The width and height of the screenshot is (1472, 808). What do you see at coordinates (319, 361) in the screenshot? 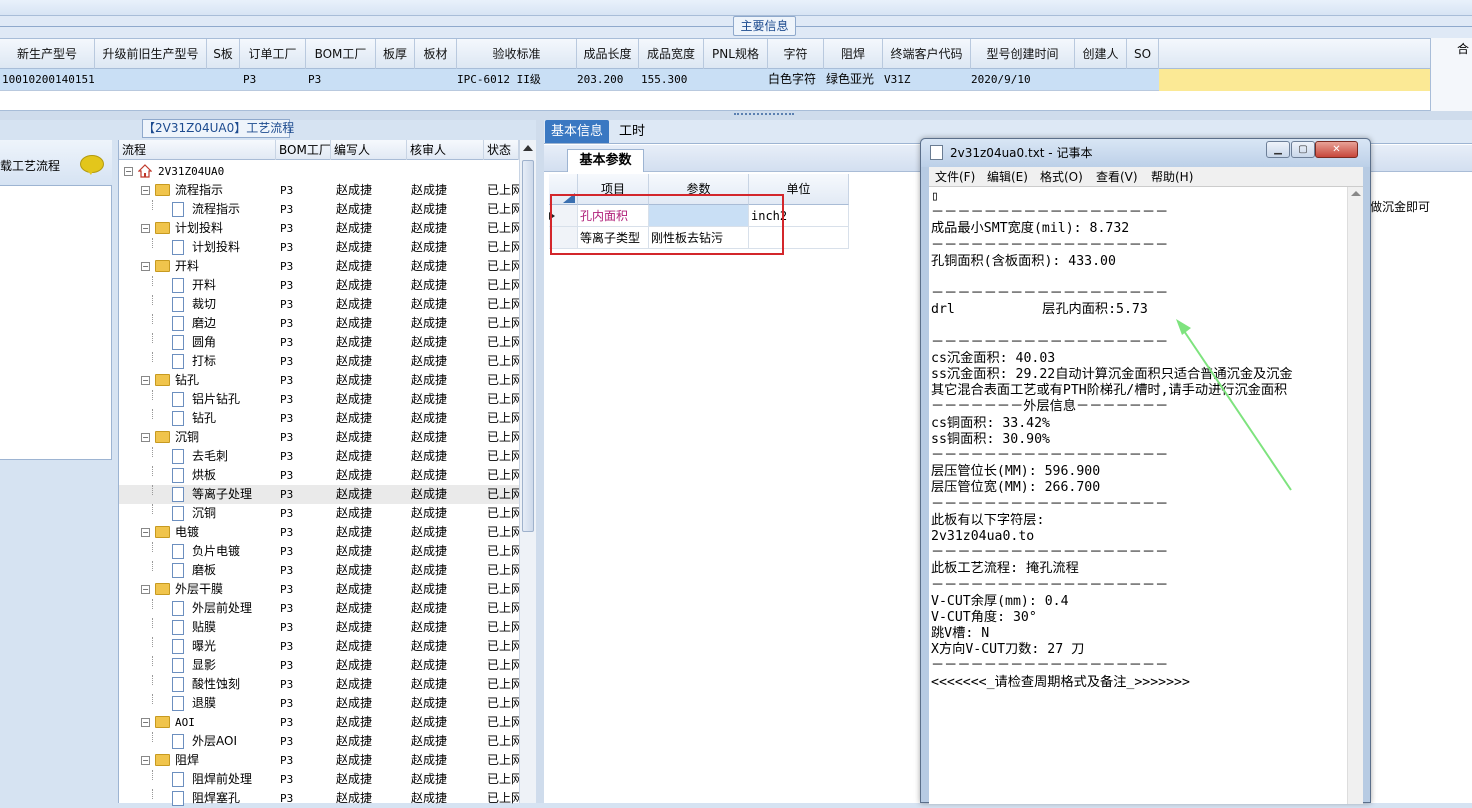
I see `tree-row: 打标 P3 赵成捷 赵成捷 已上网` at bounding box center [319, 361].